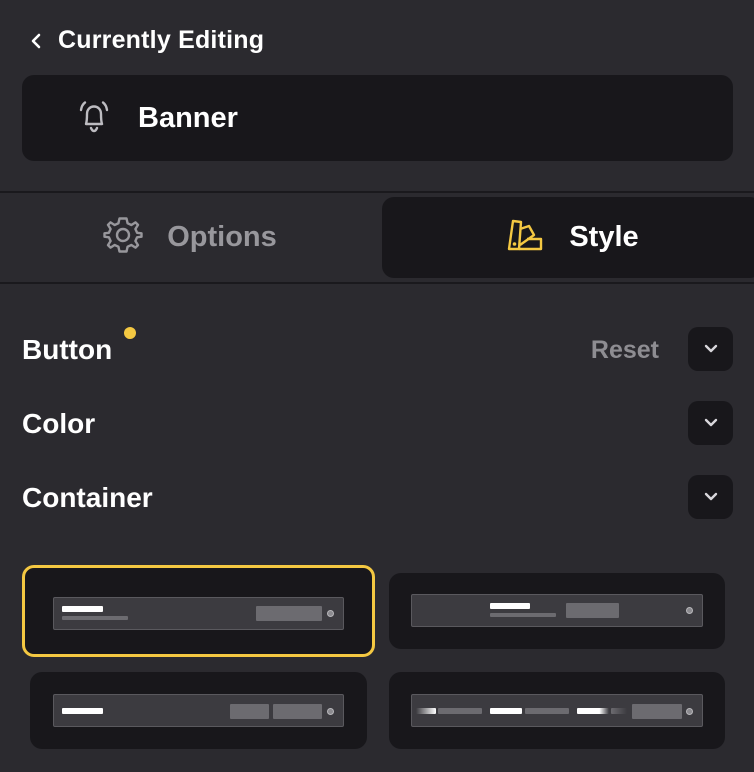  I want to click on gear-icon, so click(123, 237).